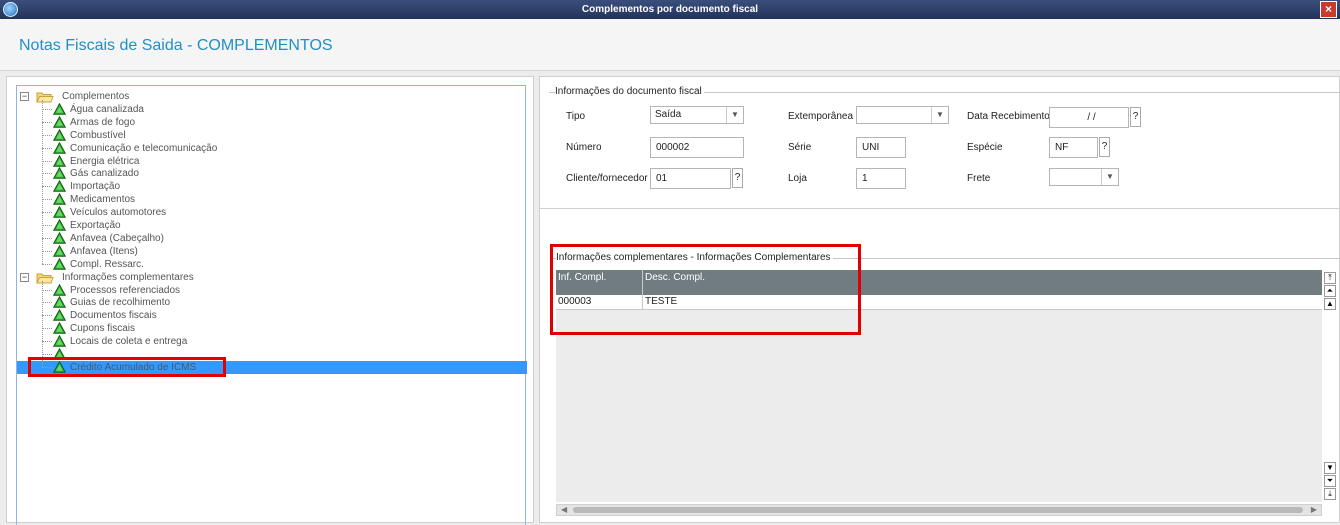 This screenshot has width=1340, height=525. What do you see at coordinates (1330, 304) in the screenshot?
I see `scroll-up-button: ▲` at bounding box center [1330, 304].